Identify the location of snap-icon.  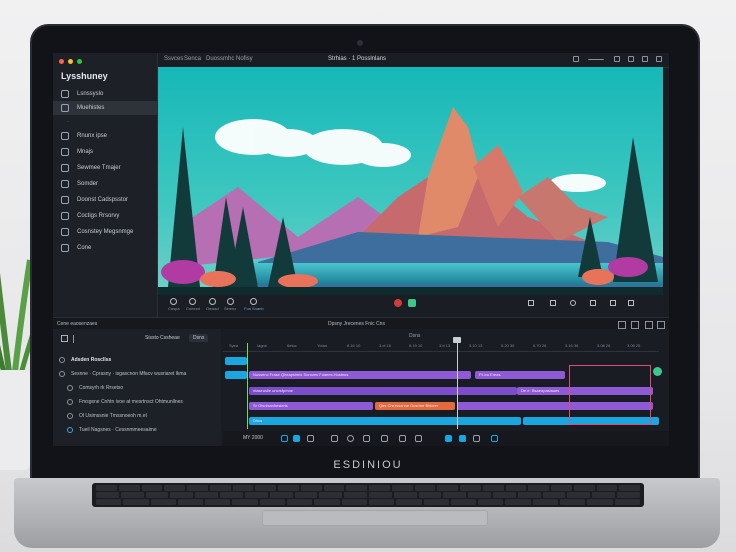
(284, 438).